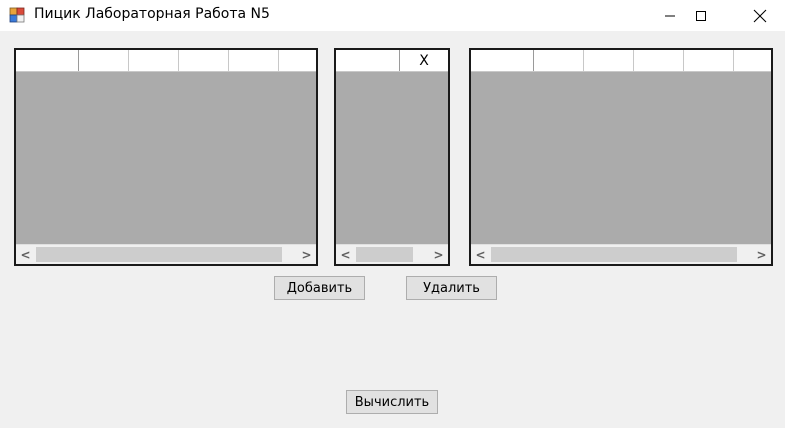 Image resolution: width=785 pixels, height=428 pixels. I want to click on add-button: Добавить, so click(319, 288).